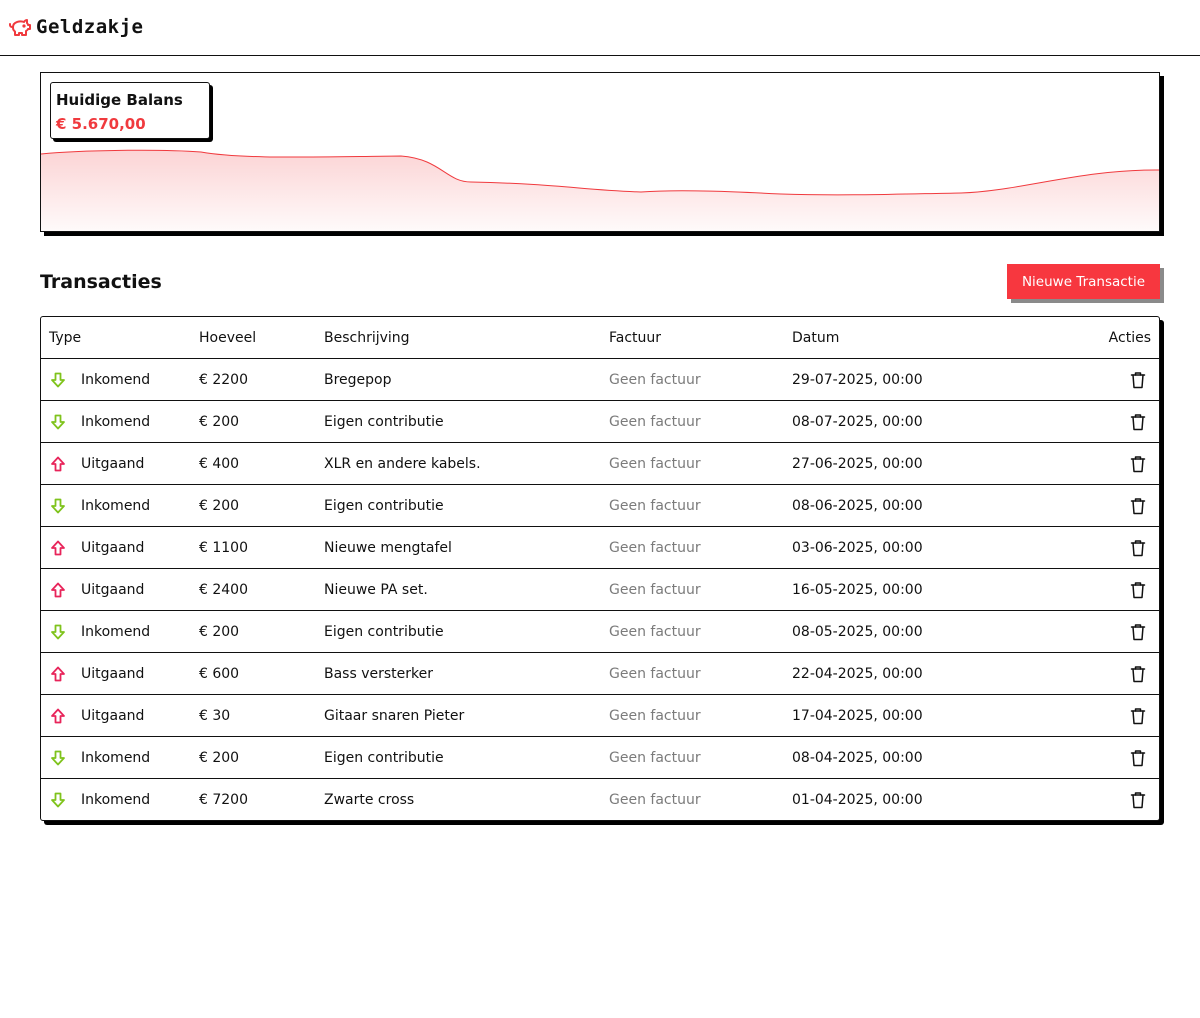 The height and width of the screenshot is (1018, 1200). I want to click on date-cell: 27-06-2025, 00:00, so click(857, 463).